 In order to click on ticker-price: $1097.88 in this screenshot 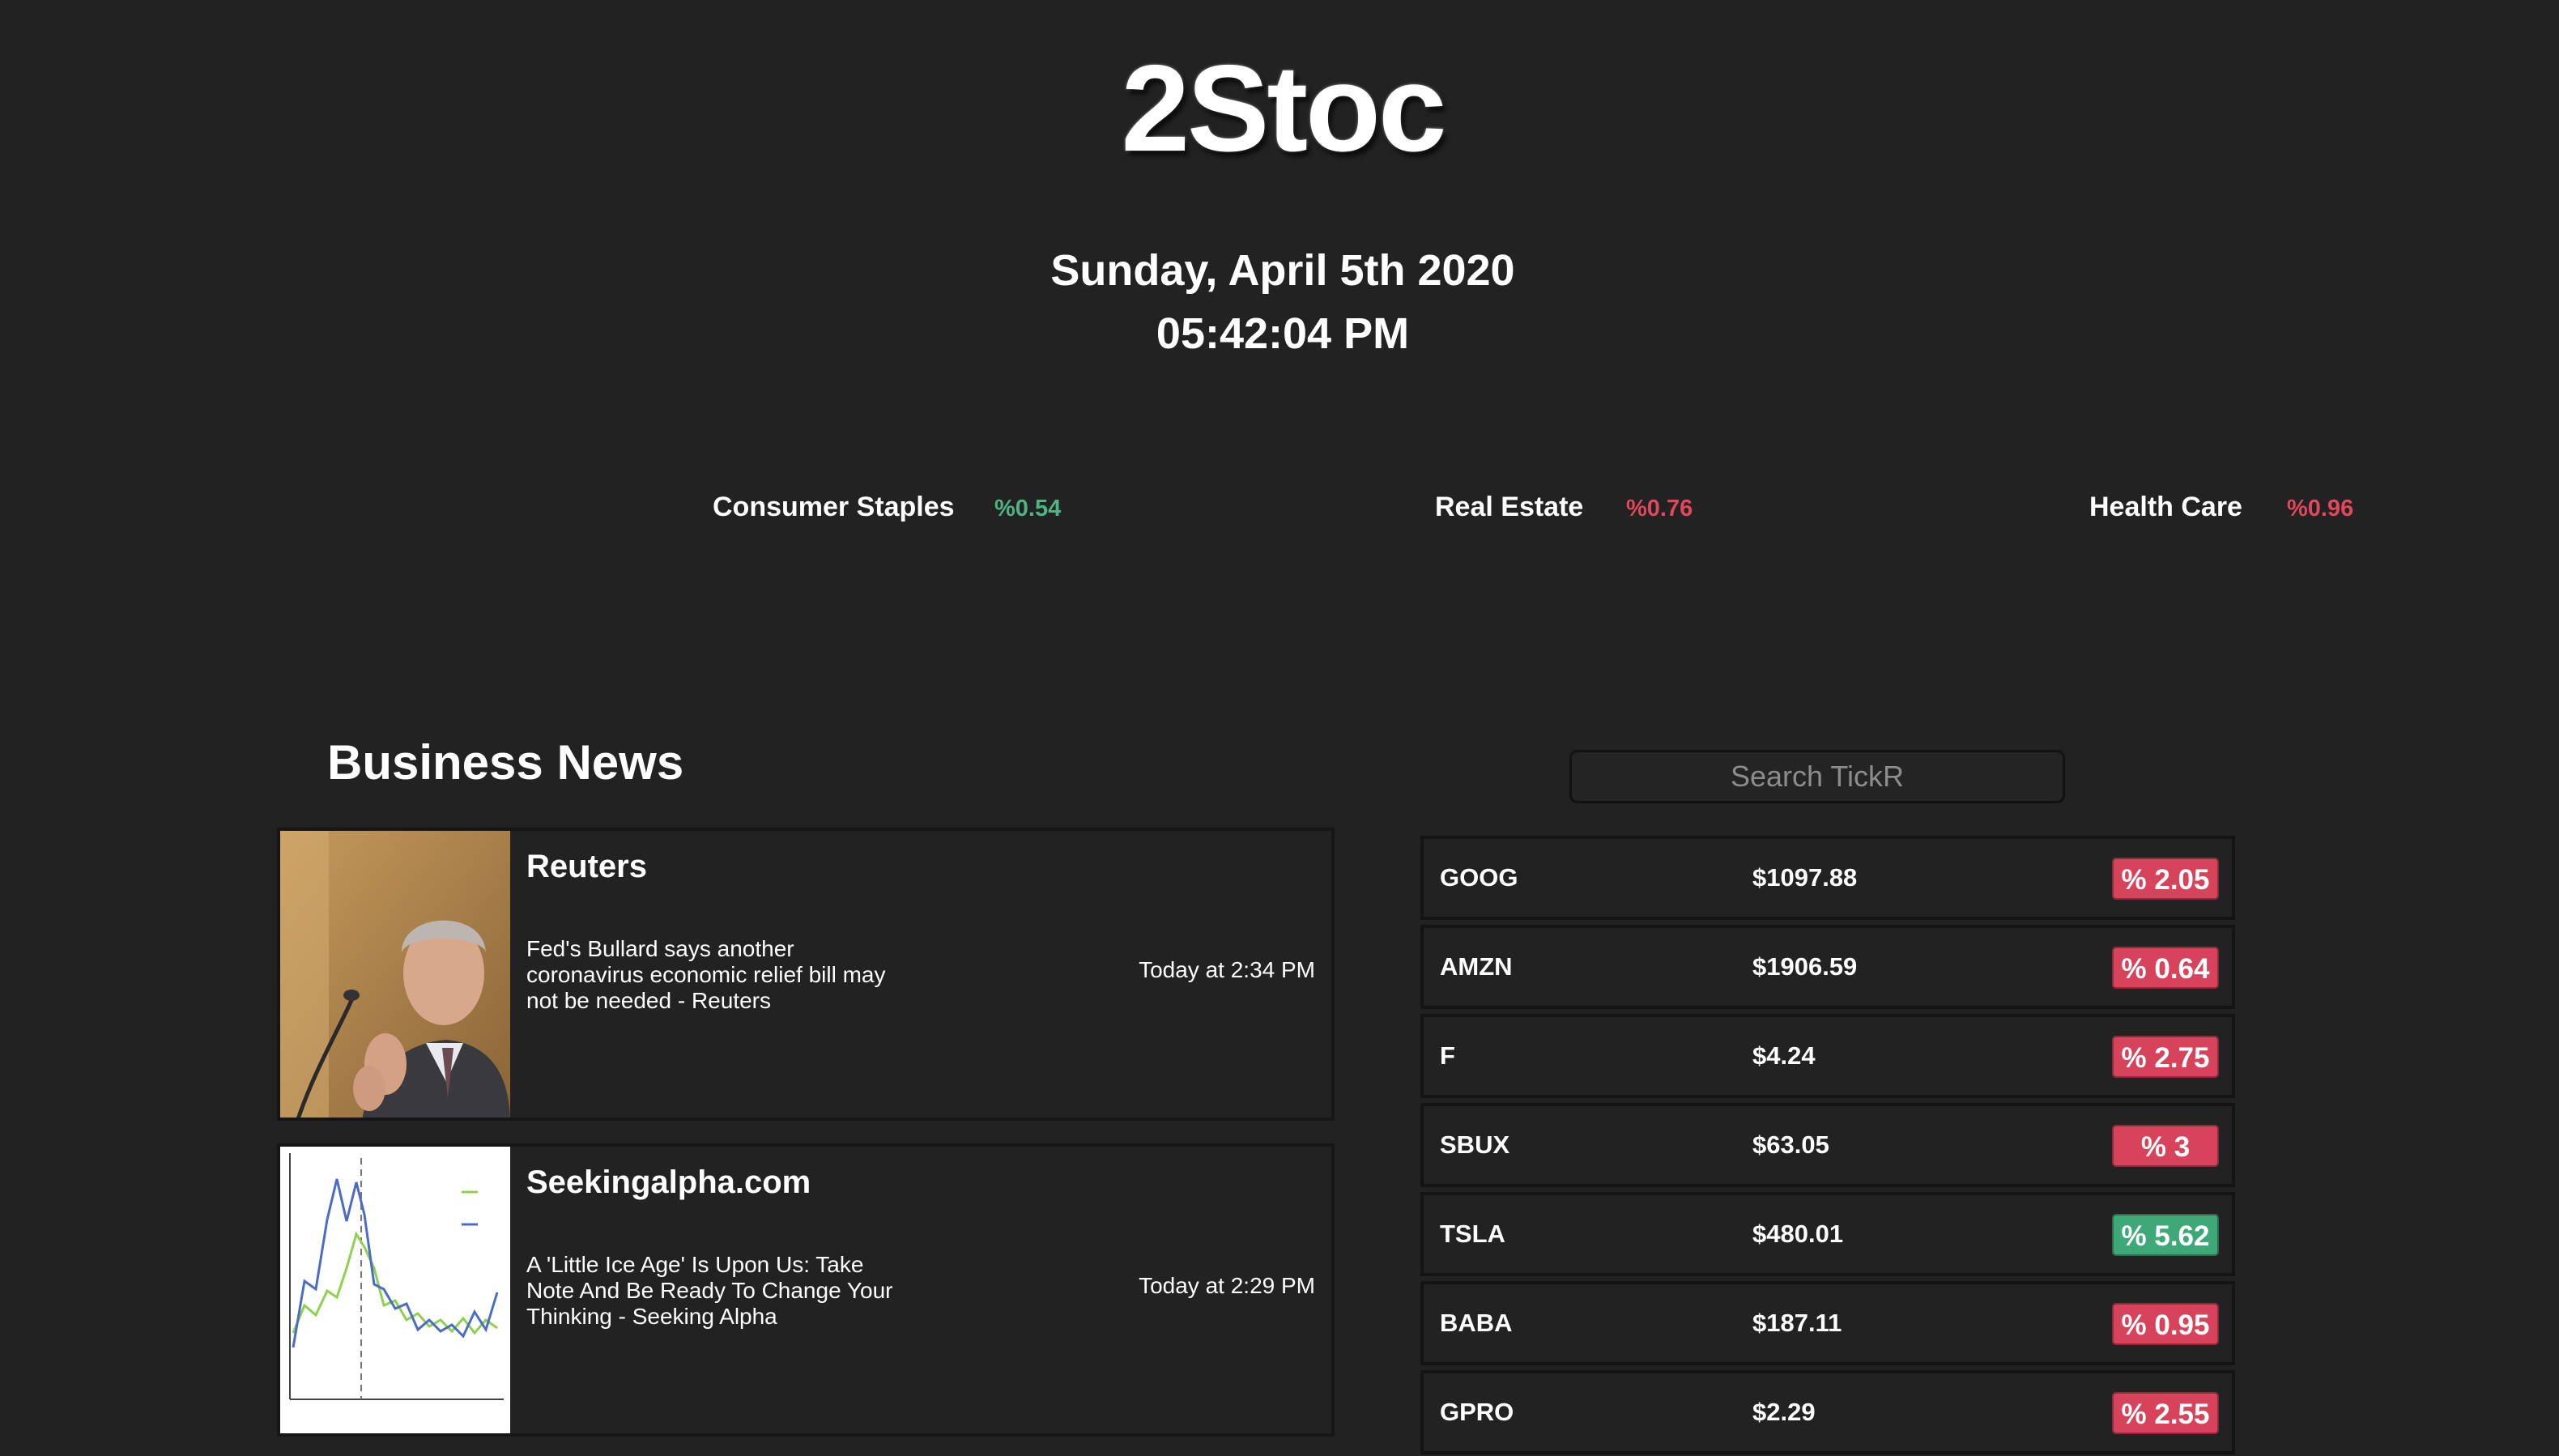, I will do `click(1805, 878)`.